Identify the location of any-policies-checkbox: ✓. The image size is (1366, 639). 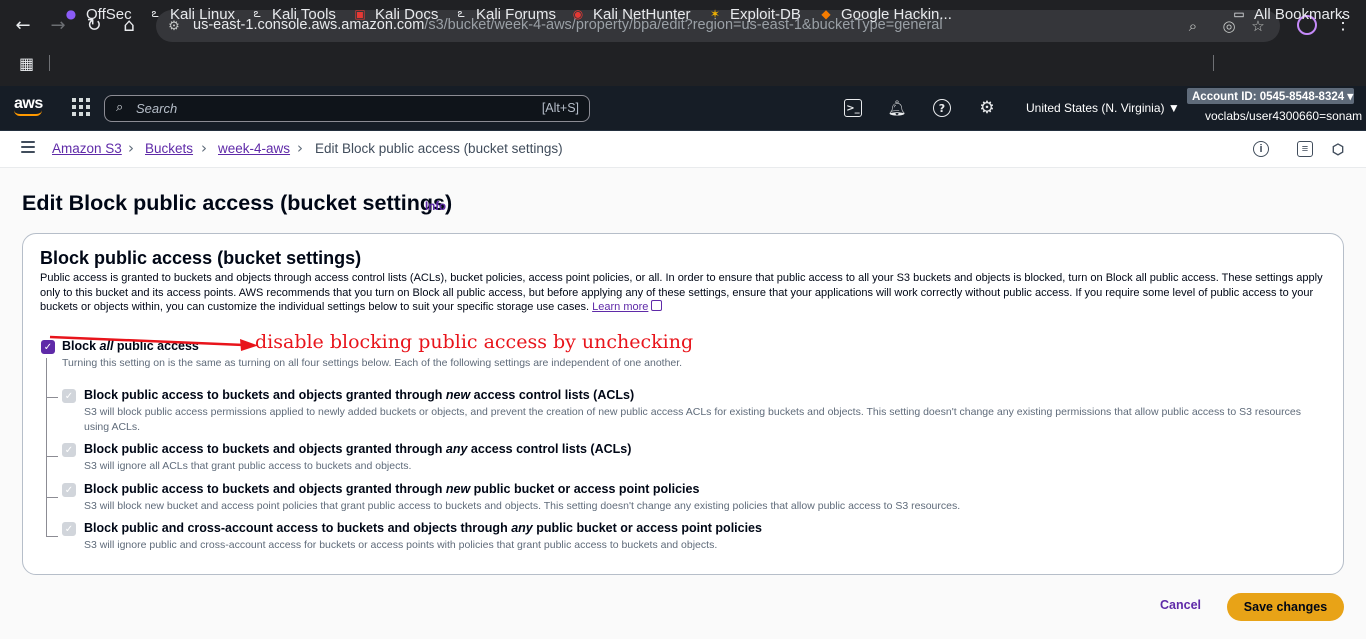
(69, 529).